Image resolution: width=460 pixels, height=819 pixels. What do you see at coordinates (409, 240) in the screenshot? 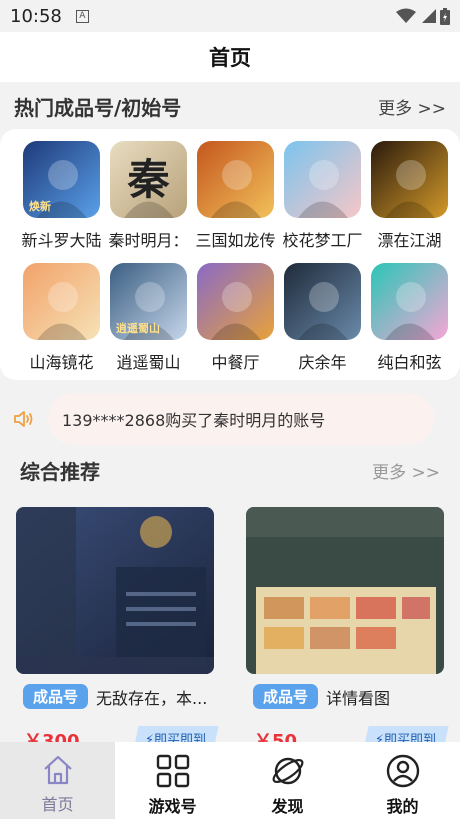
I see `game-name: 漂在江湖` at bounding box center [409, 240].